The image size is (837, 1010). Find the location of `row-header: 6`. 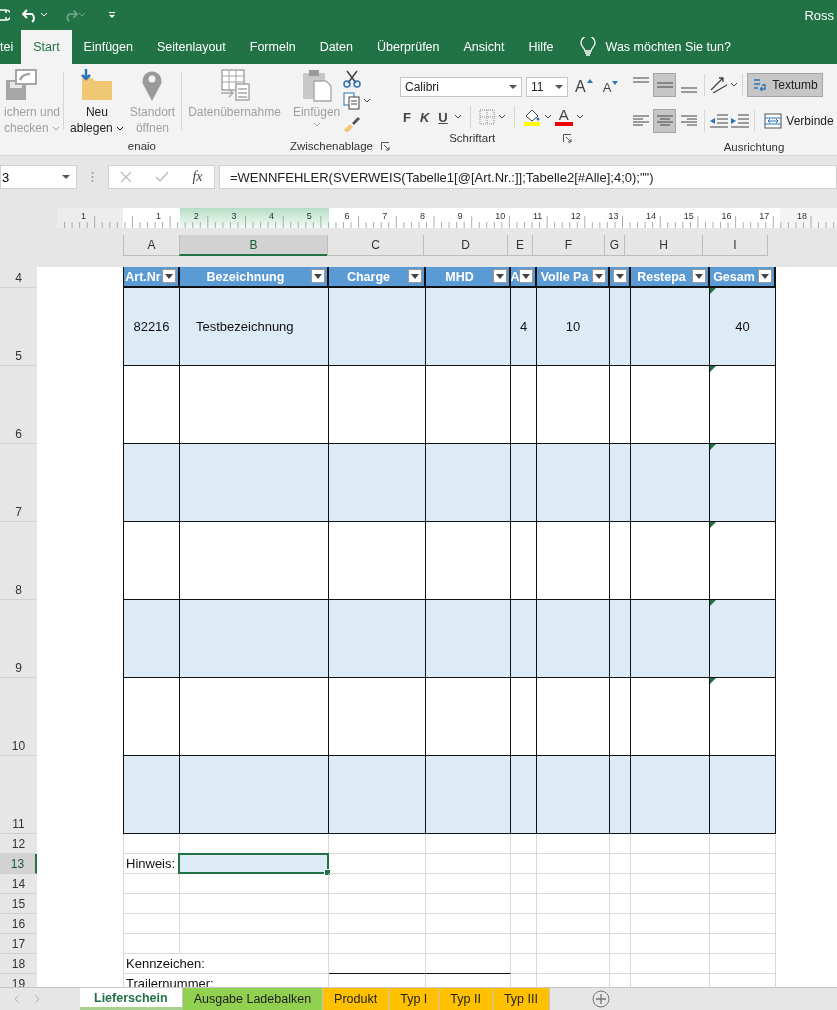

row-header: 6 is located at coordinates (18, 405).